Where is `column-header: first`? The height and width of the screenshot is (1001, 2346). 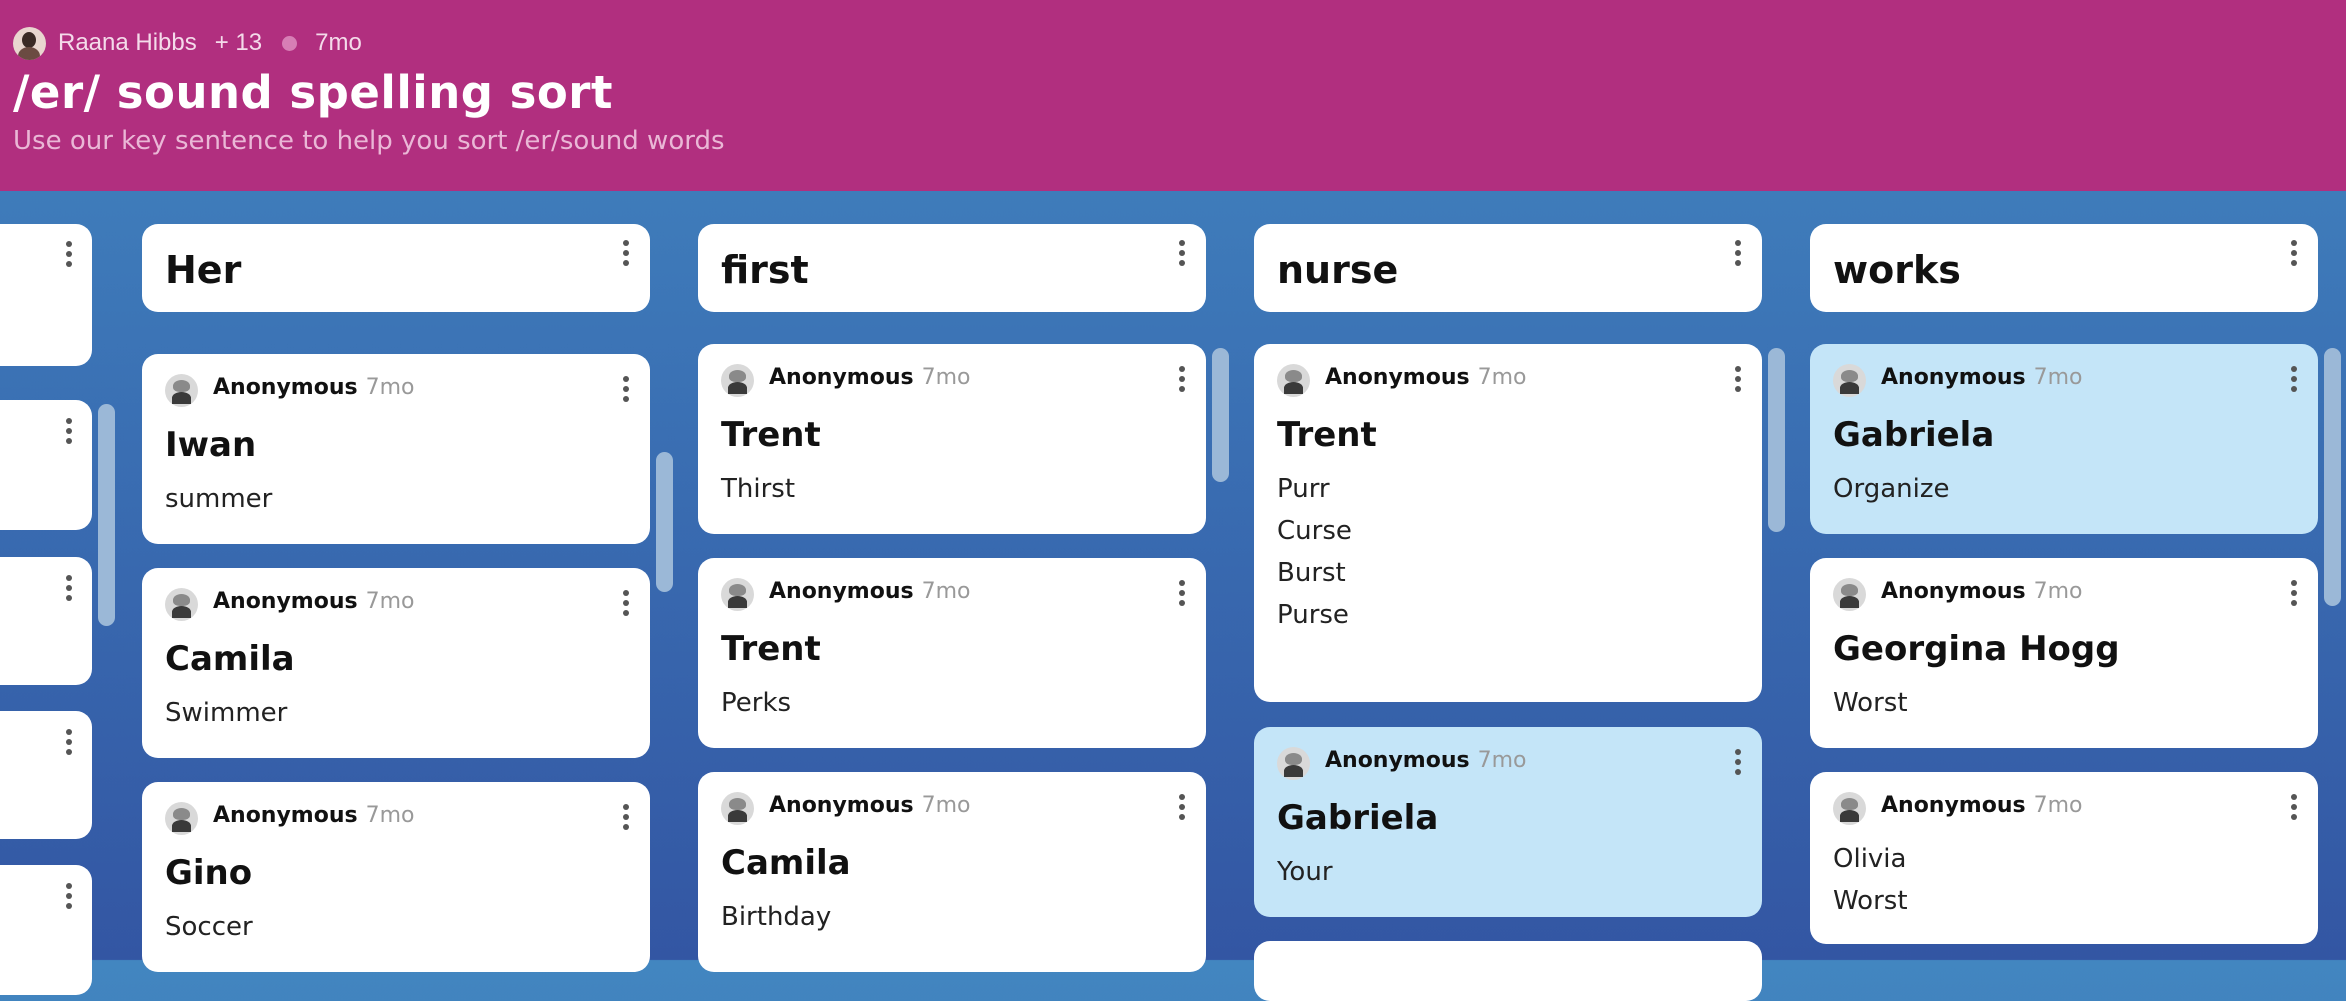 column-header: first is located at coordinates (952, 268).